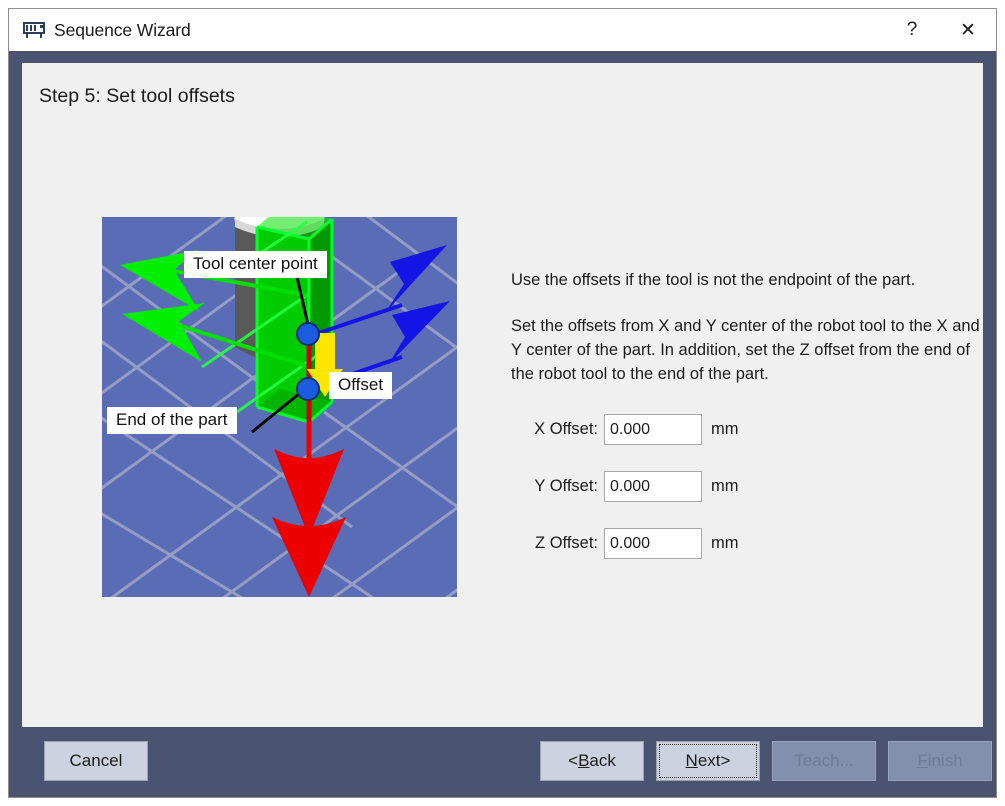 This screenshot has width=1005, height=806. I want to click on controller-icon, so click(34, 30).